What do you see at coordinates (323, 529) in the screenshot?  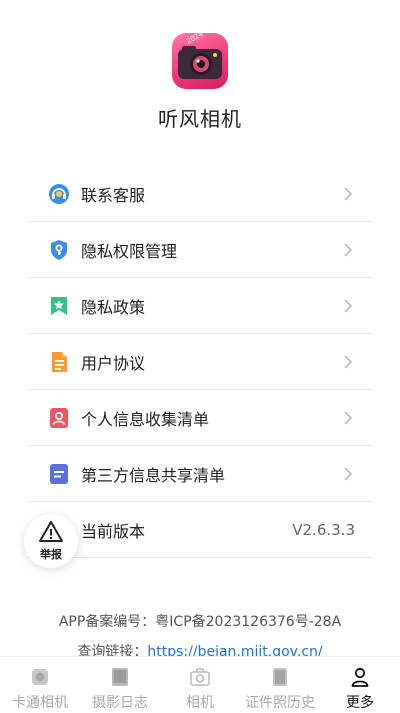 I see `version-value: V2.6.3.3` at bounding box center [323, 529].